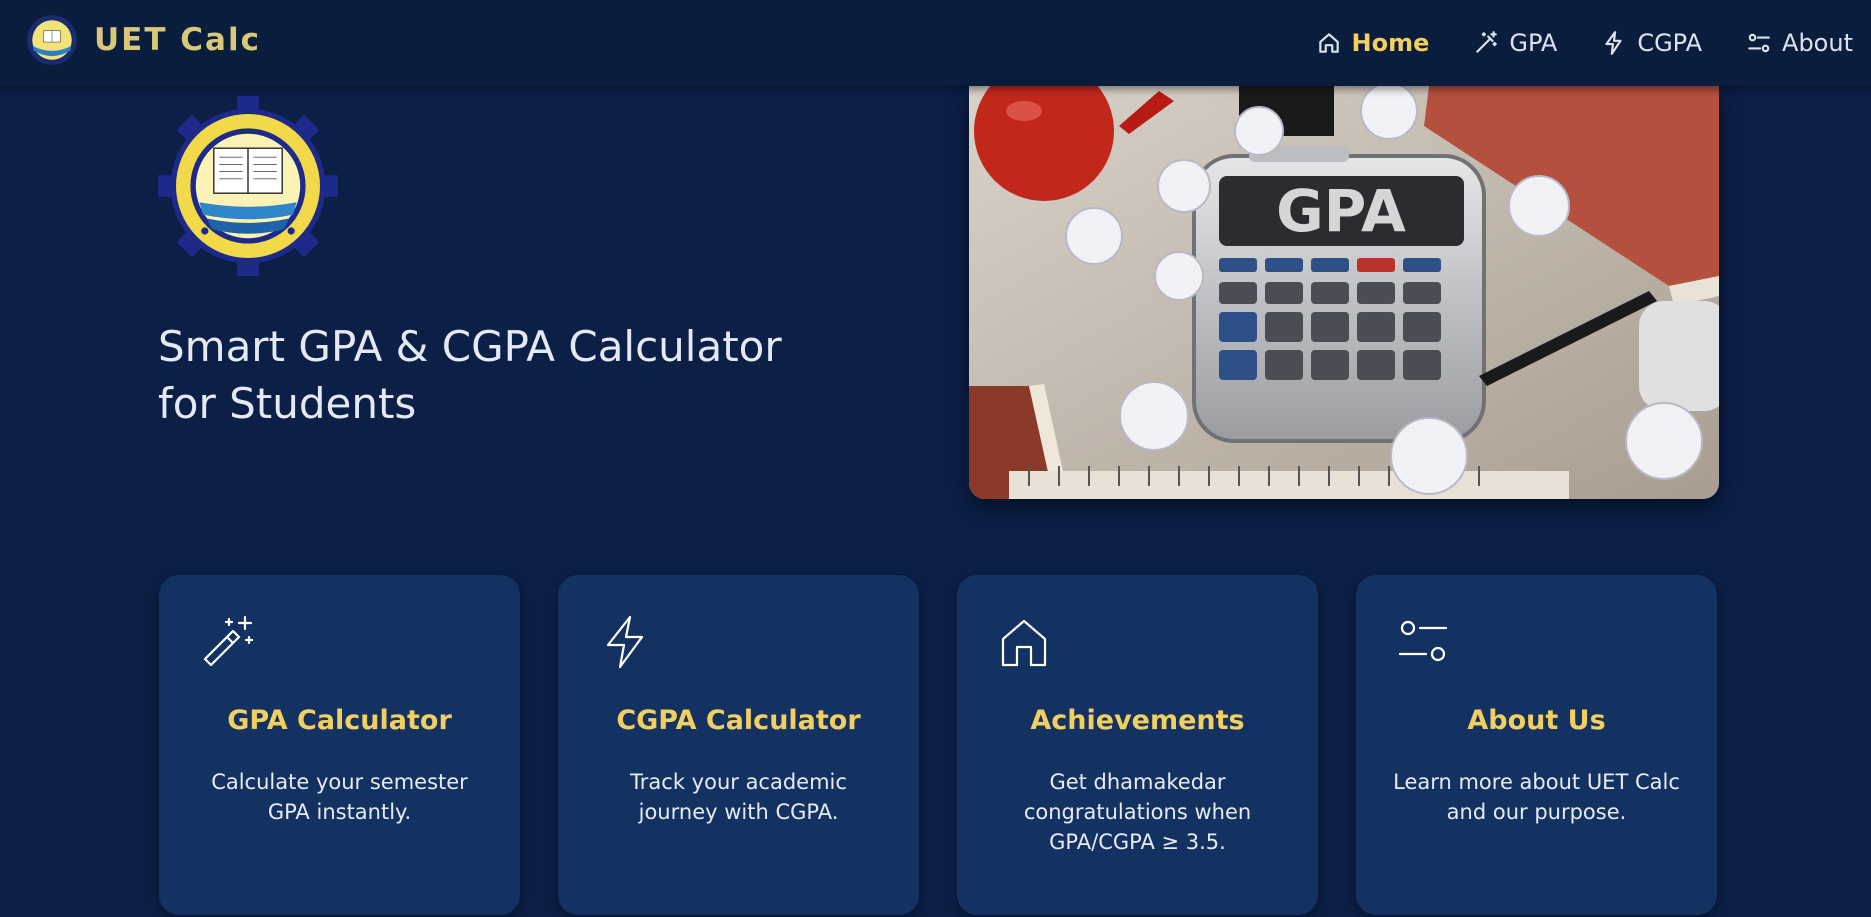  Describe the element at coordinates (738, 720) in the screenshot. I see `card-title: CGPA Calculator` at that location.